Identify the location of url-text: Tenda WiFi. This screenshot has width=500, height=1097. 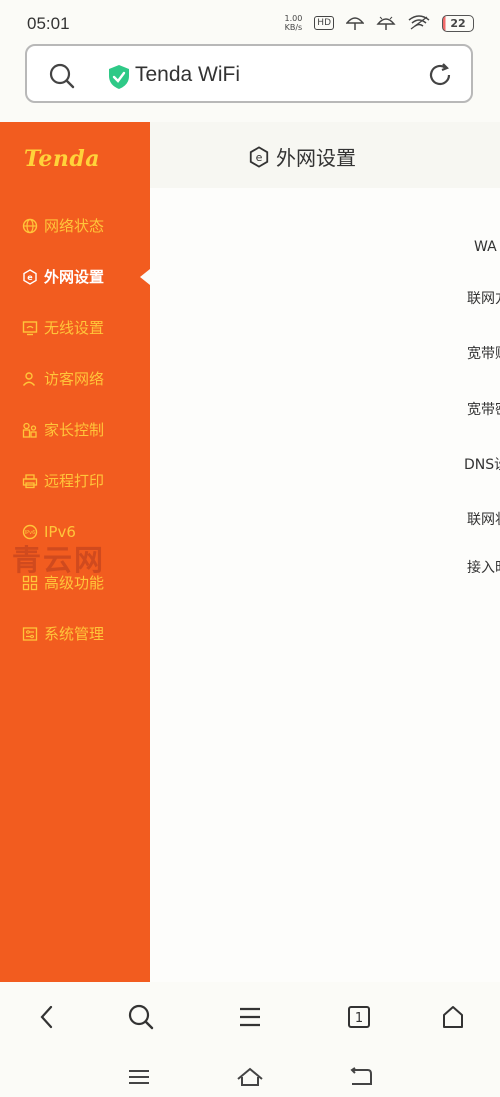
(187, 75).